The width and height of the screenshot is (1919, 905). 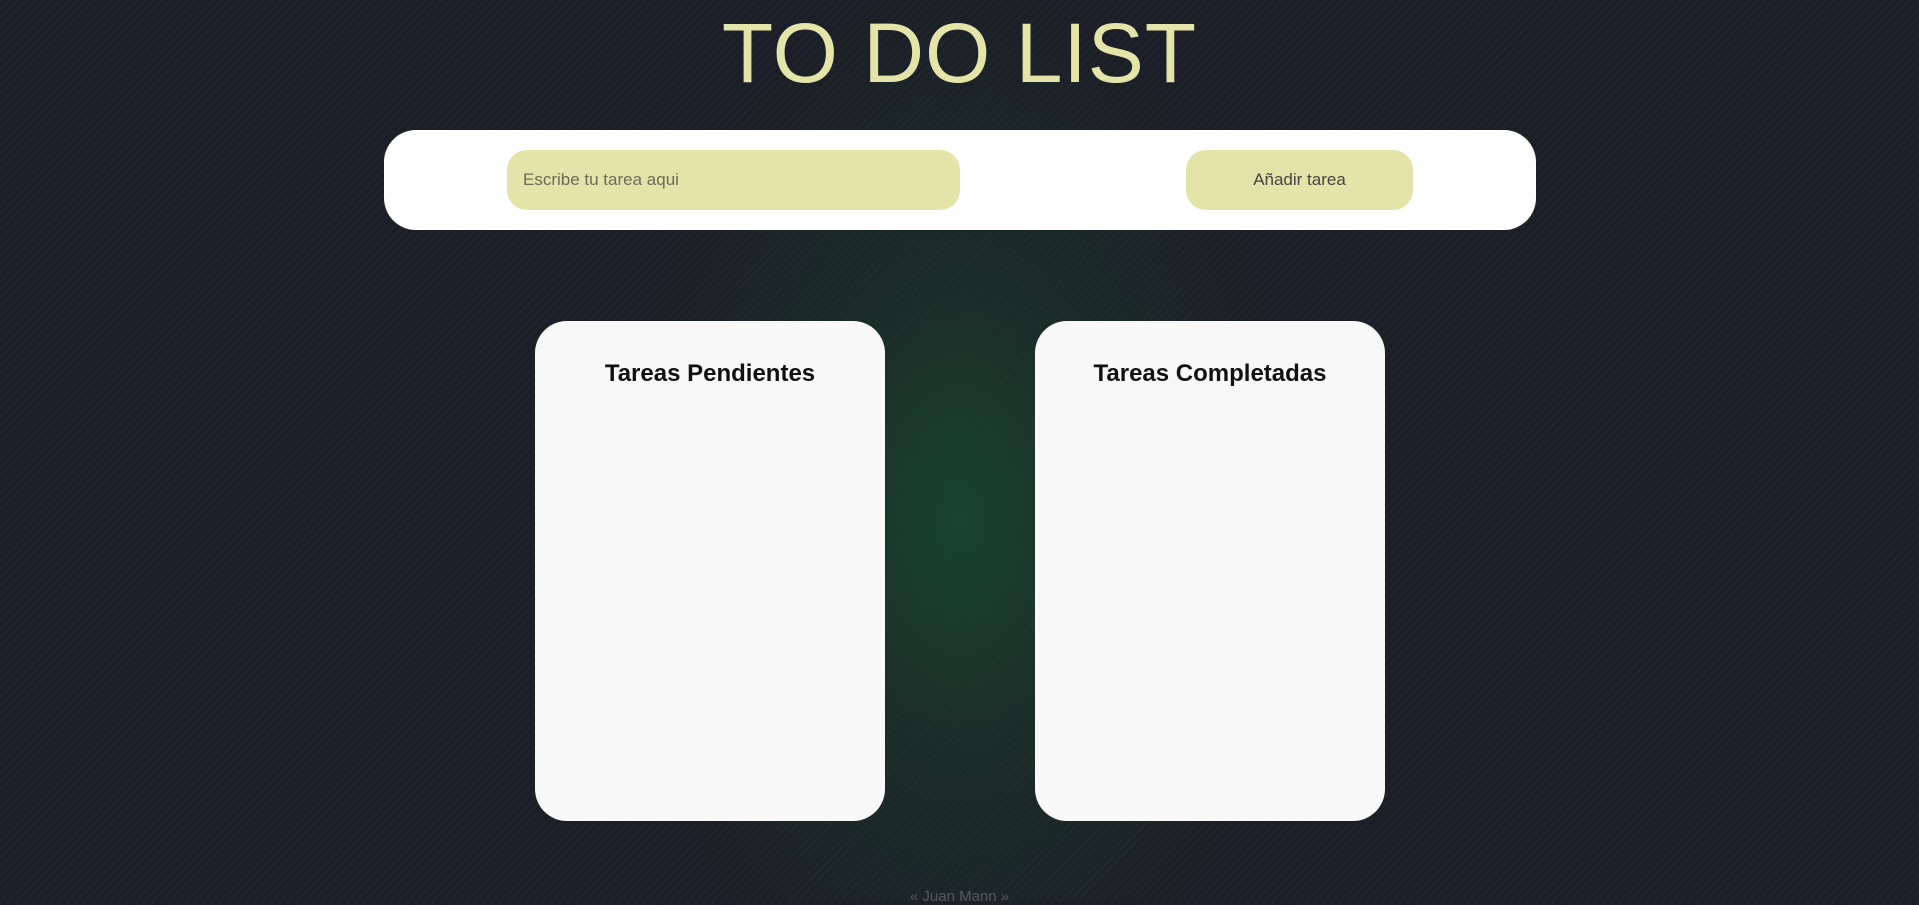 I want to click on pending-tasks-card: Tareas Pendientes, so click(x=710, y=571).